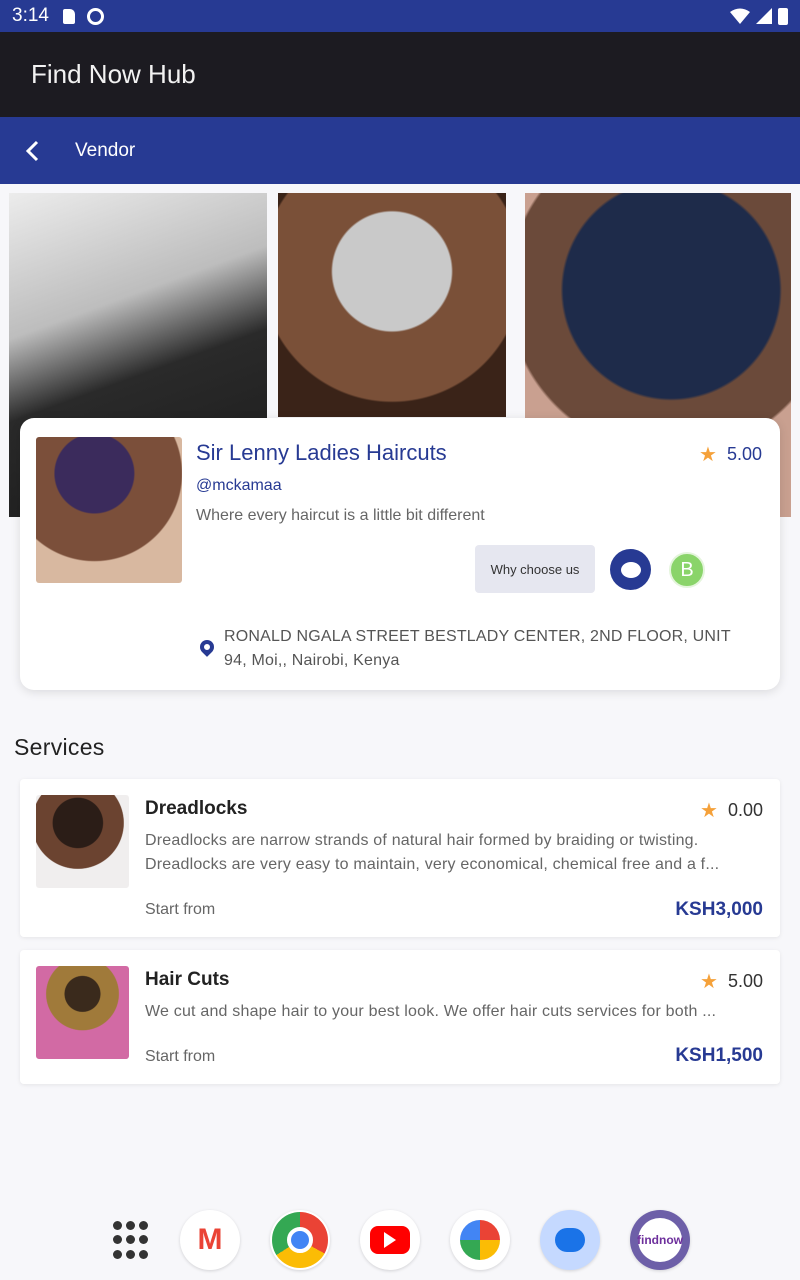  I want to click on all-apps-icon, so click(130, 1240).